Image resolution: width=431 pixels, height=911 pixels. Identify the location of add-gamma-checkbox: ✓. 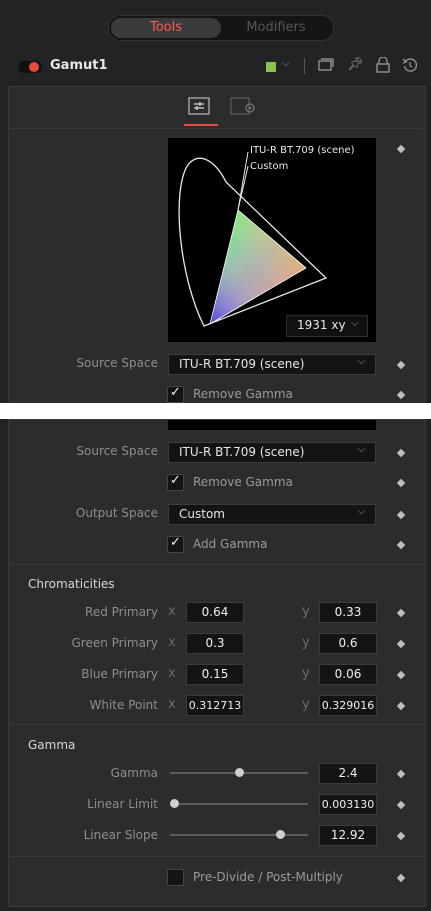
(175, 544).